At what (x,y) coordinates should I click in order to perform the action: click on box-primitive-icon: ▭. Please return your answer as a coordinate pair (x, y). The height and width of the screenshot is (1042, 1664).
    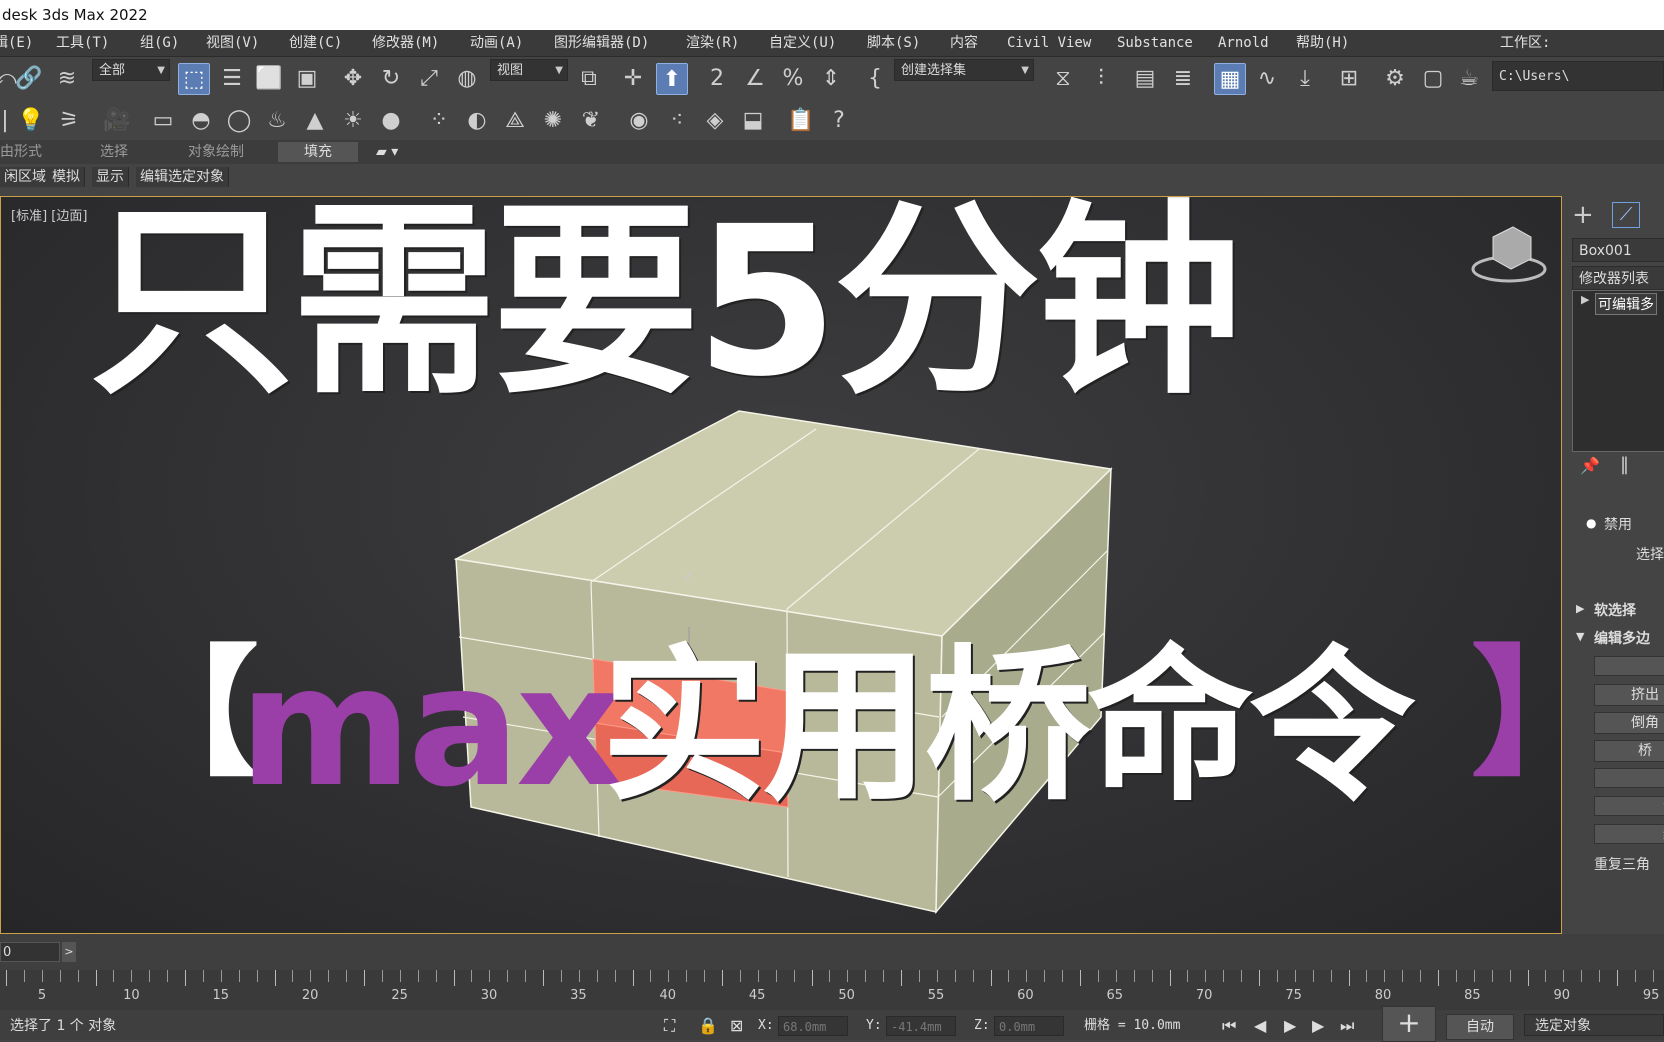
    Looking at the image, I should click on (163, 120).